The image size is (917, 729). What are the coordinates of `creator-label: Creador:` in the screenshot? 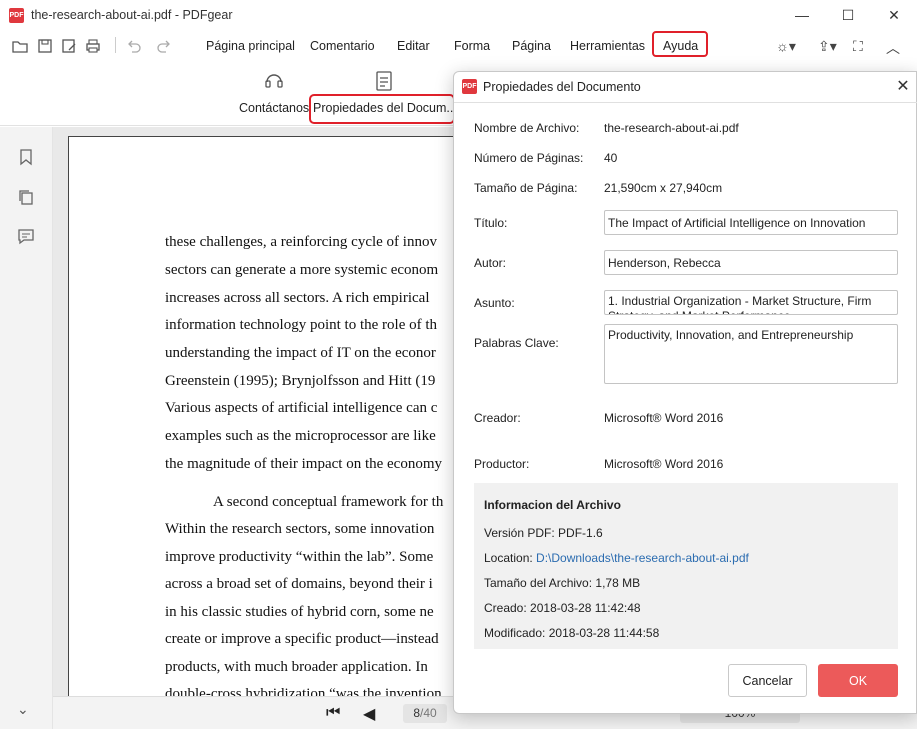 It's located at (497, 418).